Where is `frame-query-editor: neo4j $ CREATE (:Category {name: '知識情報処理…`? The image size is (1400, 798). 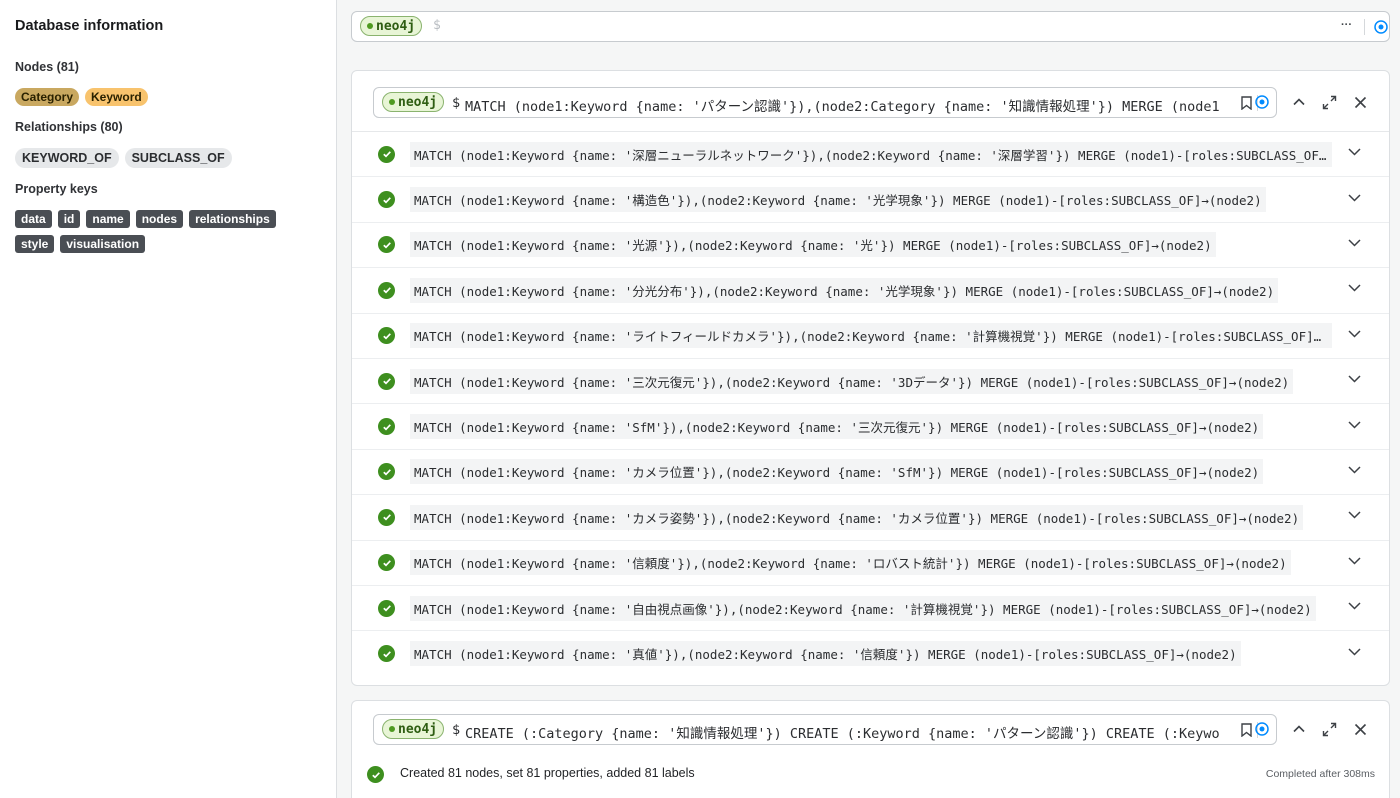
frame-query-editor: neo4j $ CREATE (:Category {name: '知識情報処理… is located at coordinates (825, 729).